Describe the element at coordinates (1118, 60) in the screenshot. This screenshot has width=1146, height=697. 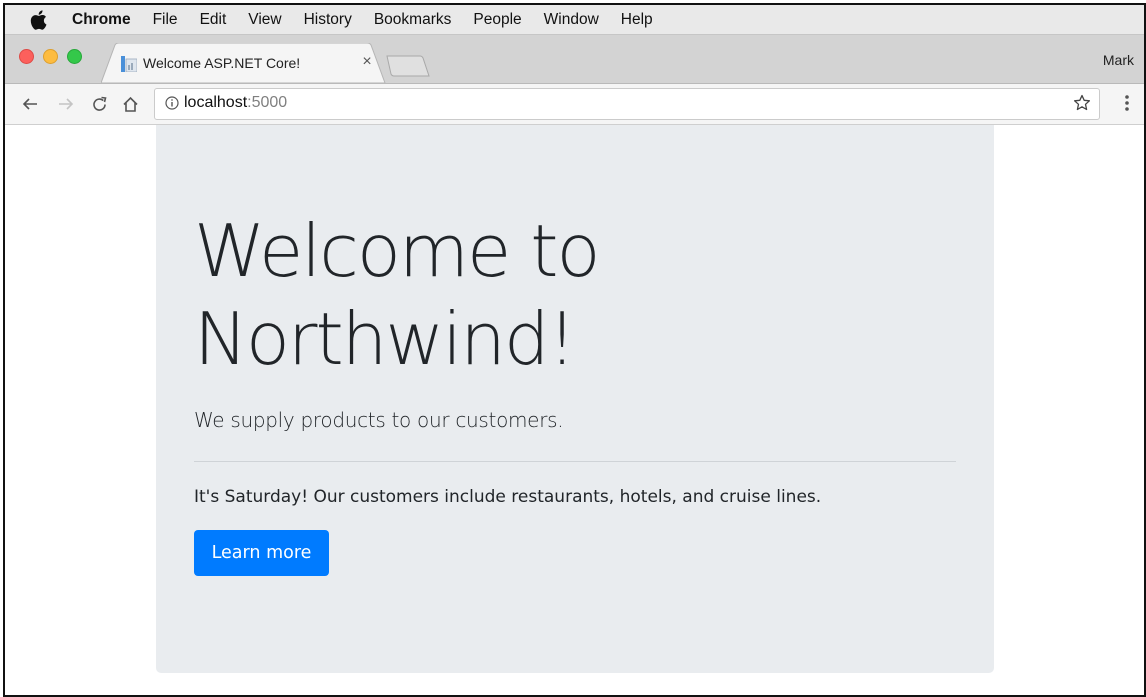
I see `profile-name: Mark` at that location.